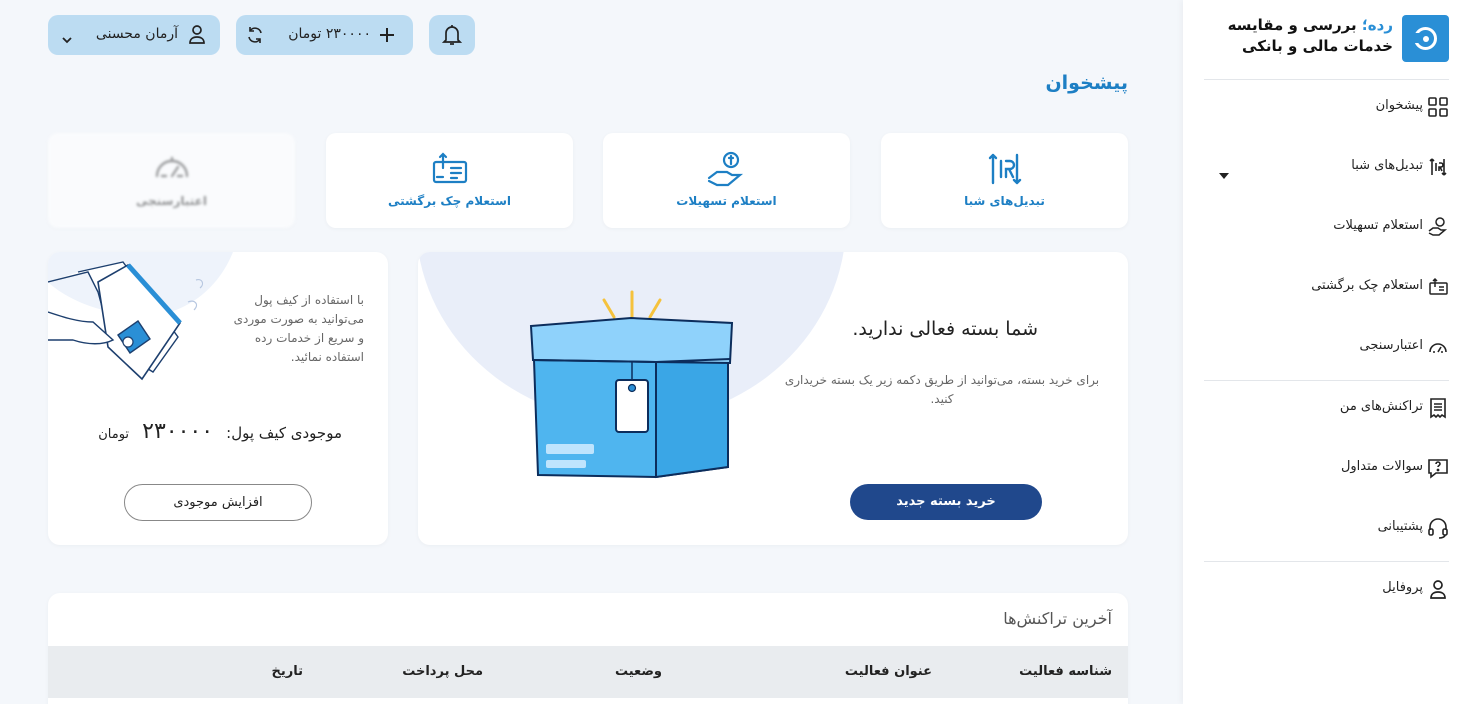 Image resolution: width=1466 pixels, height=704 pixels. I want to click on brand: رده؛ بررسی و مقایسه خدمات مالی و بانکی, so click(1334, 39).